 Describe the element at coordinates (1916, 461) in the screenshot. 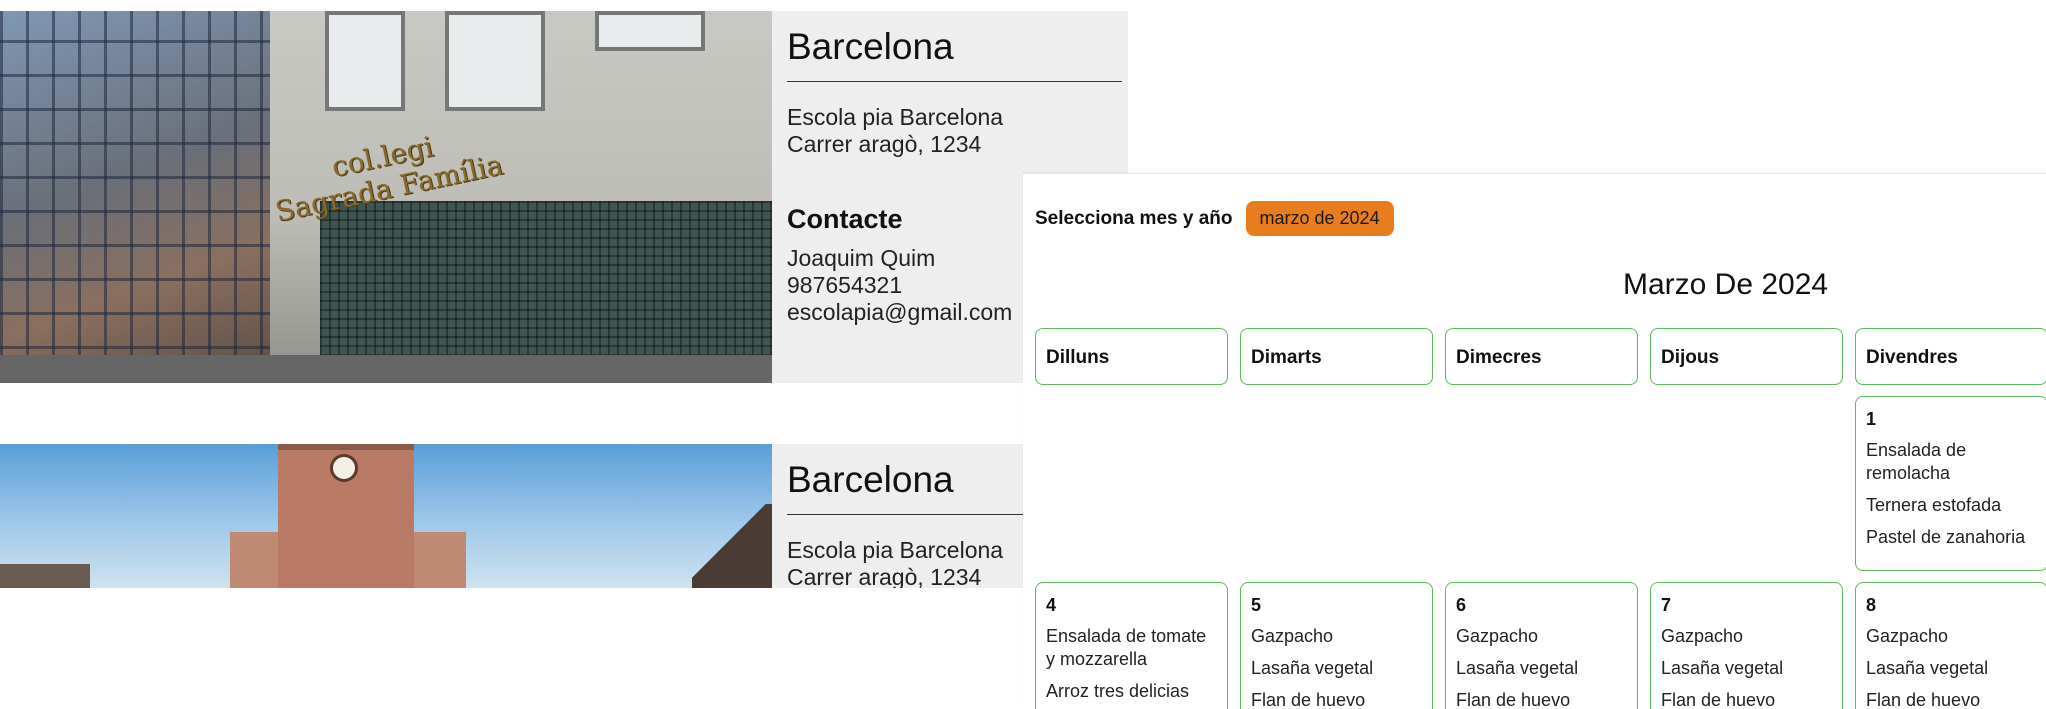

I see `dish-first: Ensalada de remolacha` at that location.